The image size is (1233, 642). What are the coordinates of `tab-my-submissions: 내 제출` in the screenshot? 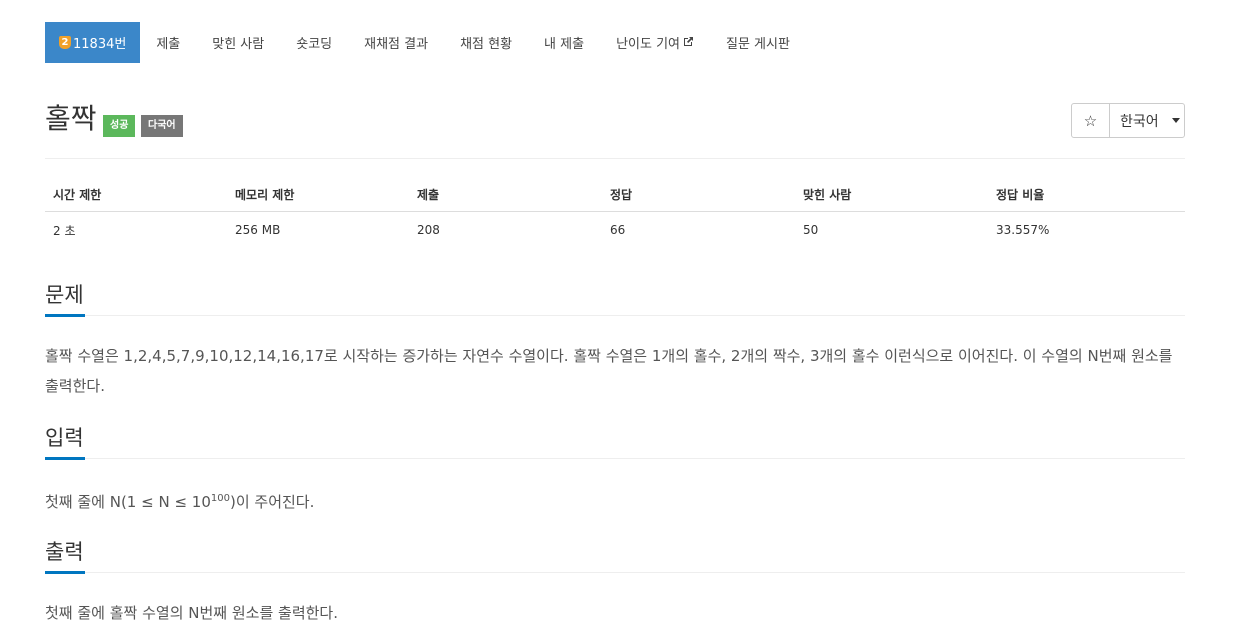 It's located at (564, 42).